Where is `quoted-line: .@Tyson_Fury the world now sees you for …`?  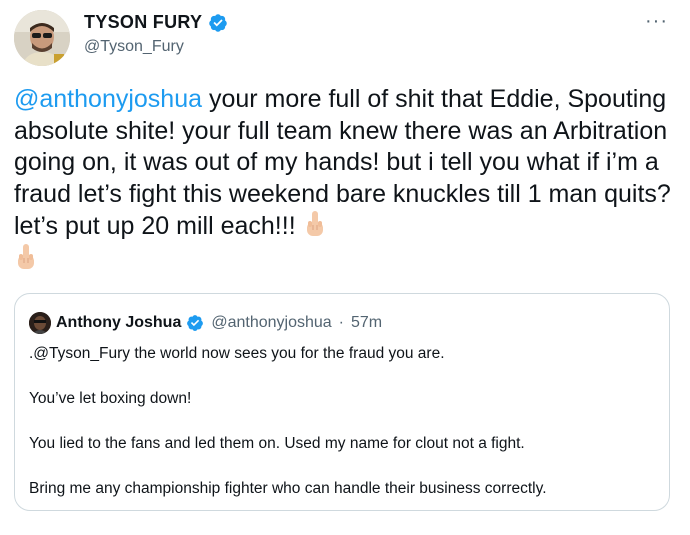 quoted-line: .@Tyson_Fury the world now sees you for … is located at coordinates (237, 353).